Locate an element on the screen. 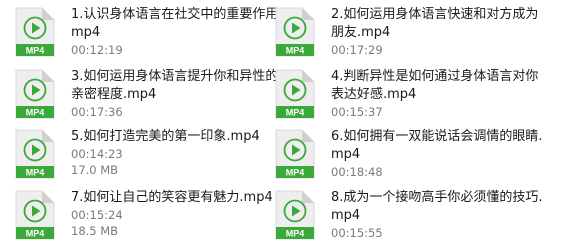 This screenshot has width=567, height=252. file-name: 4.判断异性是如何通过身体语言对你表达好感.mp4 is located at coordinates (435, 85).